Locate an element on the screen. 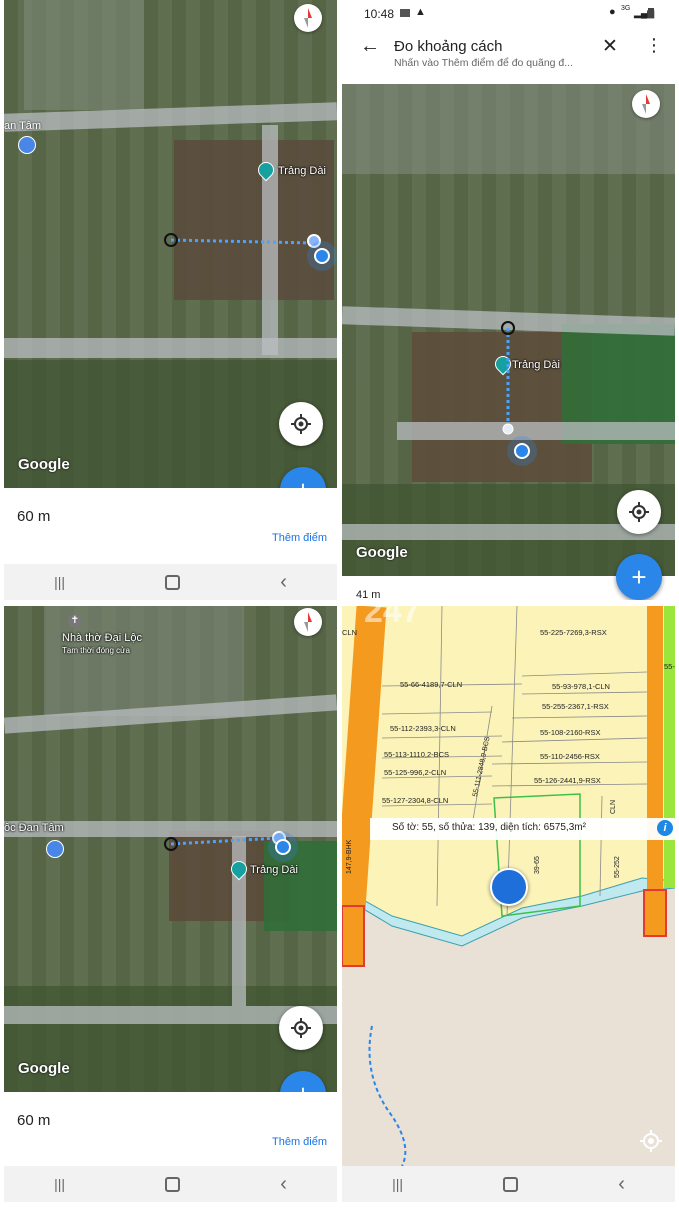 The image size is (679, 1208). parcel-label: 55-127-2304,8-CLN is located at coordinates (415, 800).